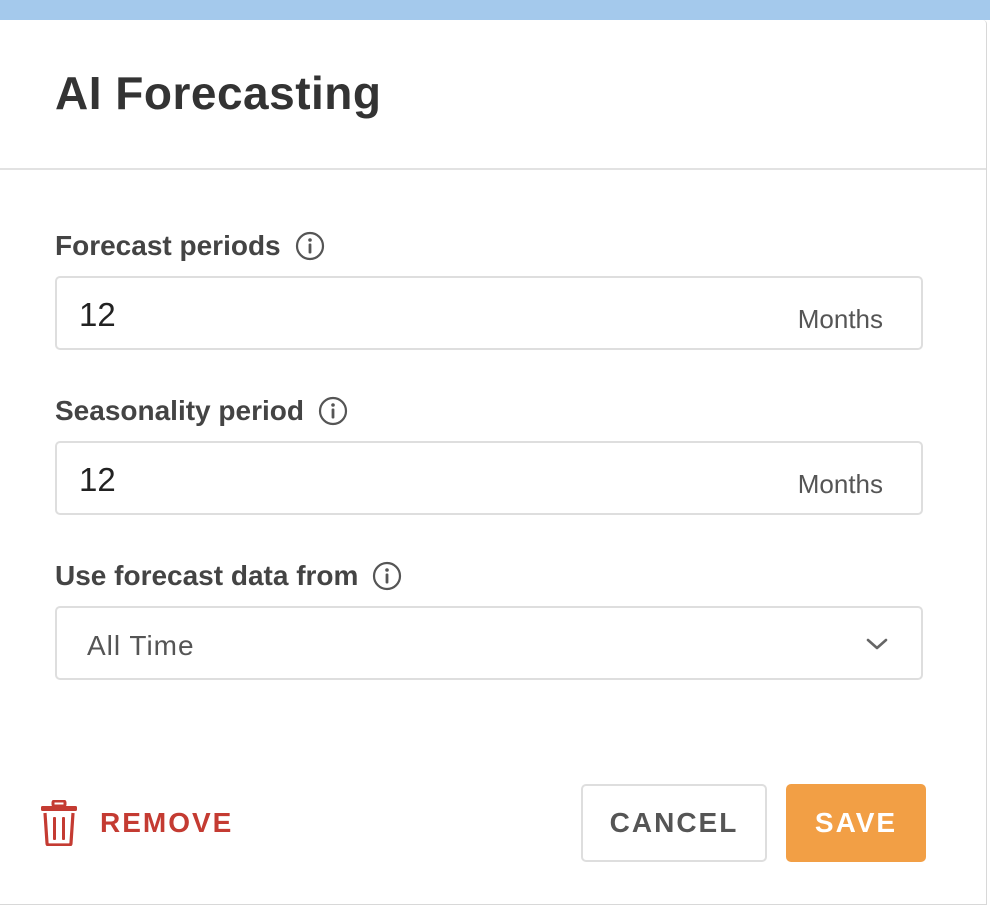 This screenshot has height=912, width=990. What do you see at coordinates (141, 645) in the screenshot?
I see `forecast-data-from-selected: All Time` at bounding box center [141, 645].